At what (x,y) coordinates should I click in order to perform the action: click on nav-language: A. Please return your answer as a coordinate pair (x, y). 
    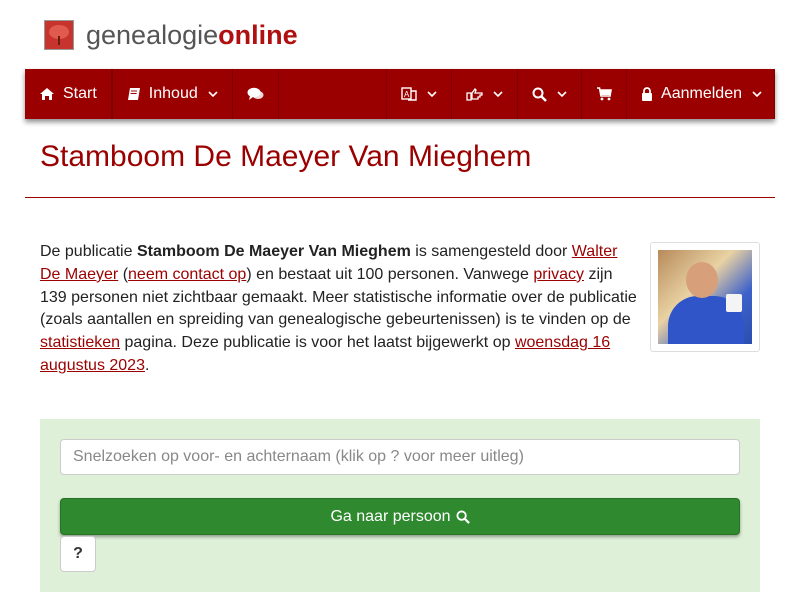
    Looking at the image, I should click on (419, 94).